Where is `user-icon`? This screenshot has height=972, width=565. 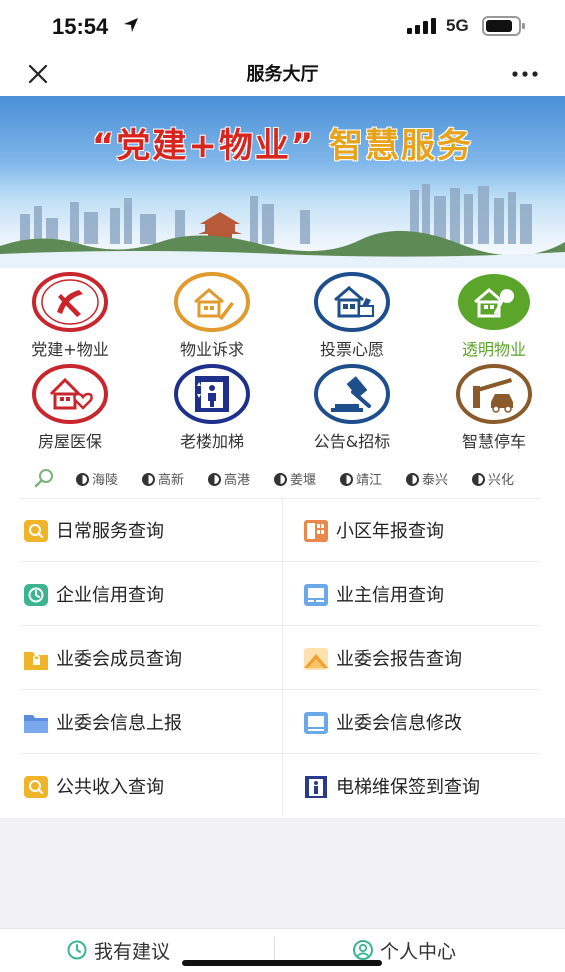 user-icon is located at coordinates (363, 950).